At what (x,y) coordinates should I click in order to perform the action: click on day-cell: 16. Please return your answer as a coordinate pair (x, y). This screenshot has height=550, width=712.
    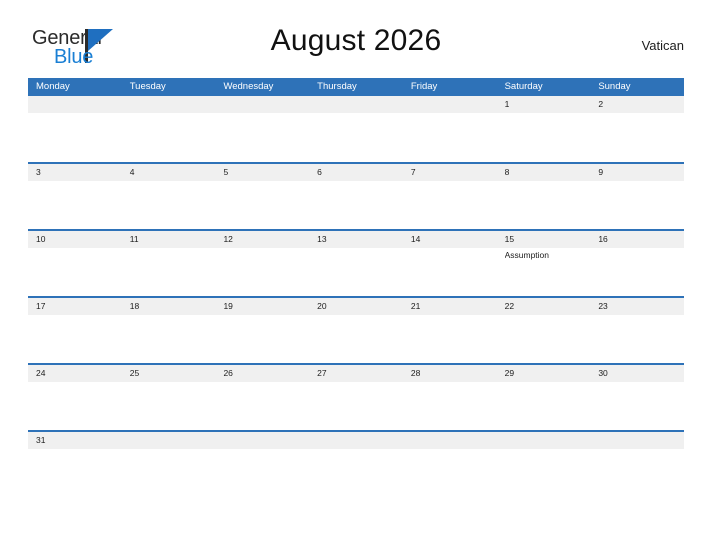
    Looking at the image, I should click on (637, 263).